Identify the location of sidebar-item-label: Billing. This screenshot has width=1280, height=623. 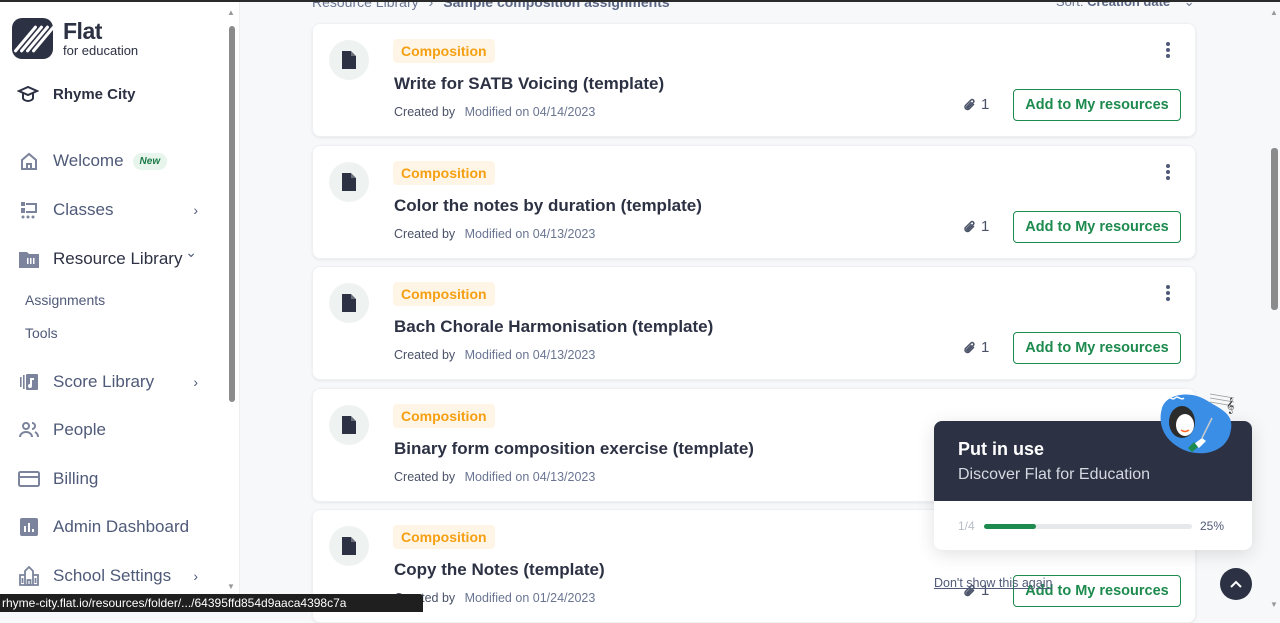
(76, 478).